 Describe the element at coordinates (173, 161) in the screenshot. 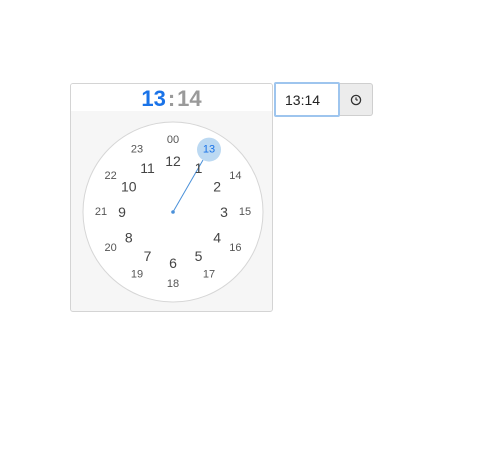

I see `inner-hour-label-12: 12` at that location.